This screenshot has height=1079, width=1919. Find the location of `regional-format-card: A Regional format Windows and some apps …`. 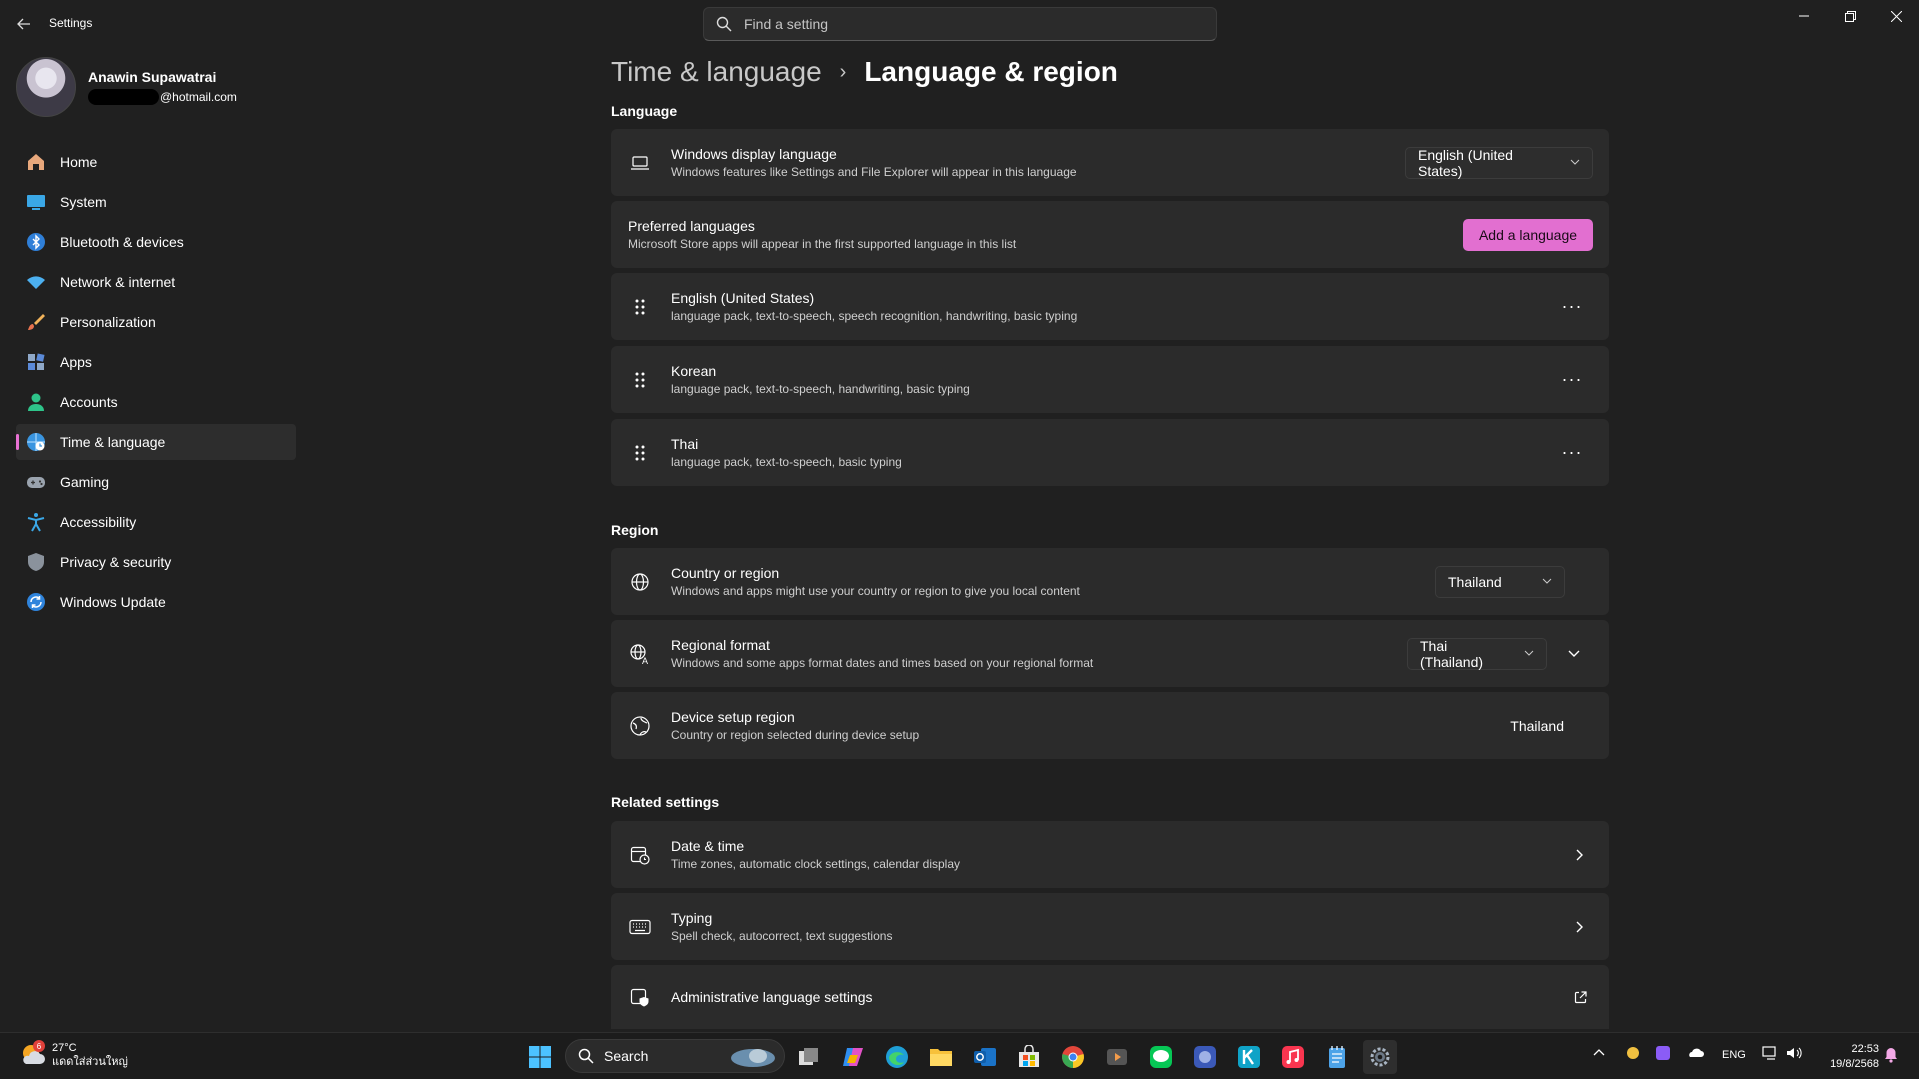

regional-format-card: A Regional format Windows and some apps … is located at coordinates (1110, 653).